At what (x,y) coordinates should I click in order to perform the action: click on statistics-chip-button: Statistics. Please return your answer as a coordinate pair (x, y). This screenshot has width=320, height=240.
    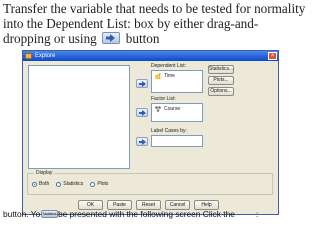
    Looking at the image, I should click on (49, 214).